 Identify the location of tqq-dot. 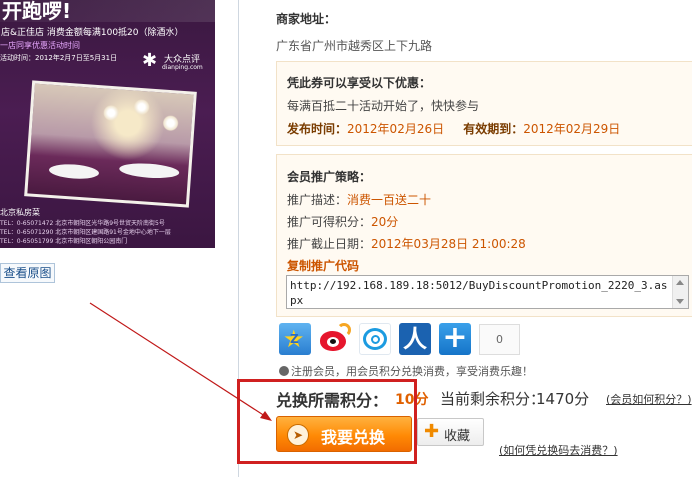
(375, 339).